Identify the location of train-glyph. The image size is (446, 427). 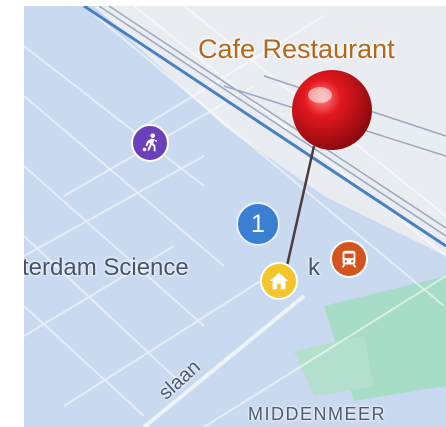
(349, 259).